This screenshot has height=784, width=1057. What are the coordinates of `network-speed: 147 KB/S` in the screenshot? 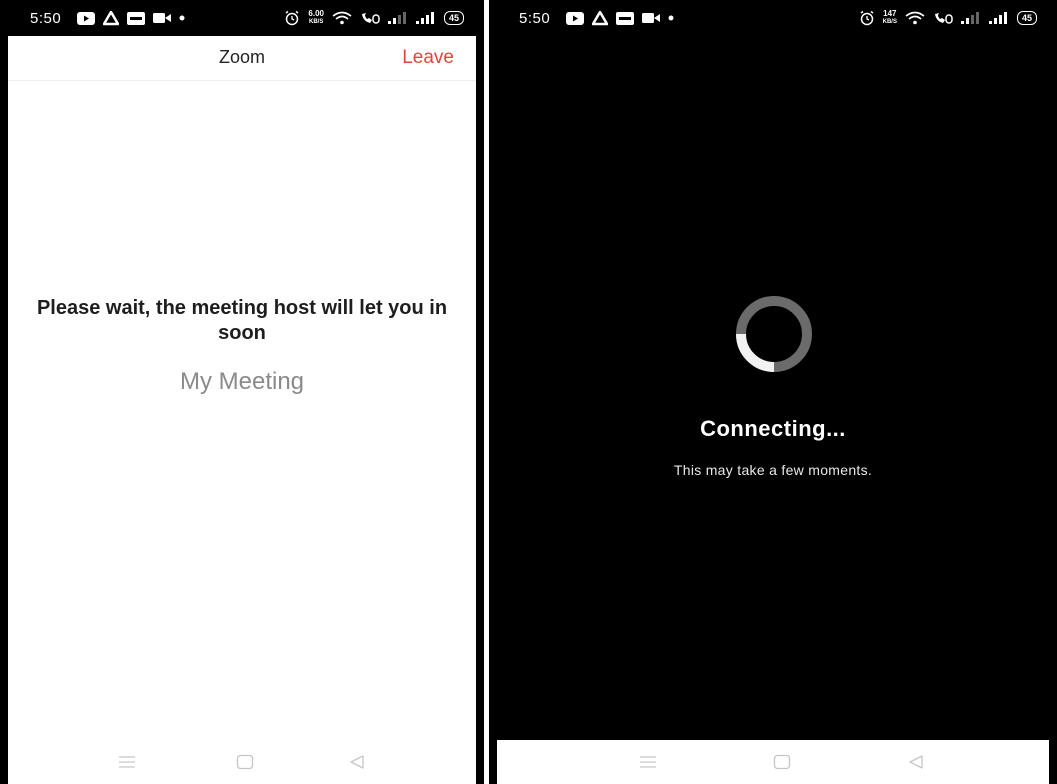 It's located at (889, 17).